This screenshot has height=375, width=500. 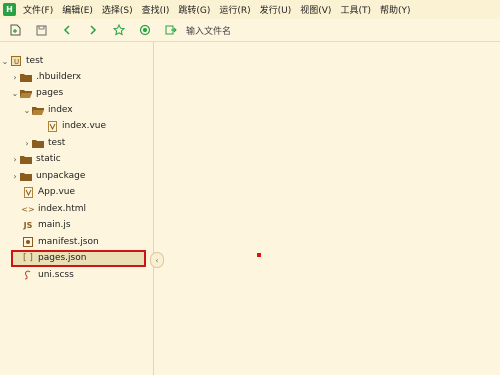 I want to click on tree-item-label: pages, so click(x=50, y=93).